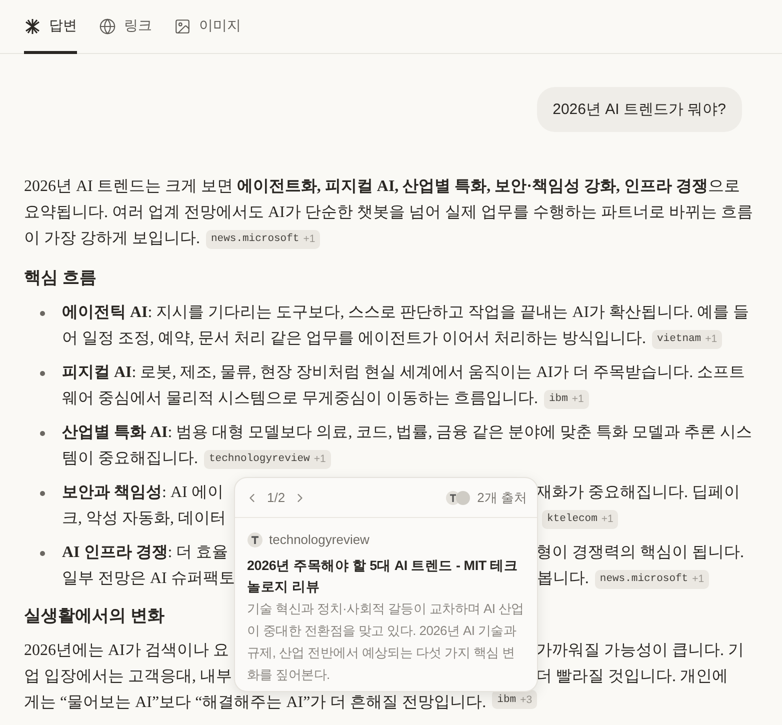 This screenshot has width=782, height=725. What do you see at coordinates (32, 26) in the screenshot?
I see `spark-icon` at bounding box center [32, 26].